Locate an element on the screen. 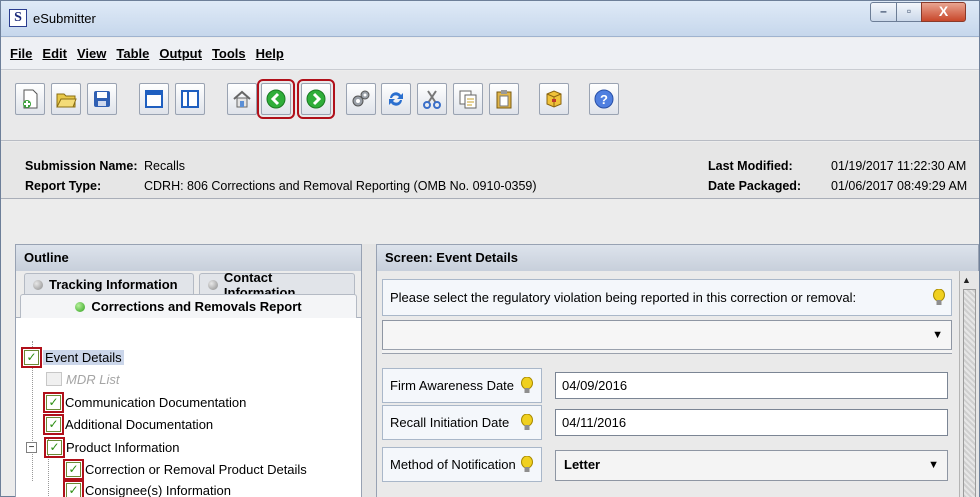 Image resolution: width=980 pixels, height=497 pixels. maximize-button: ▫ is located at coordinates (909, 12).